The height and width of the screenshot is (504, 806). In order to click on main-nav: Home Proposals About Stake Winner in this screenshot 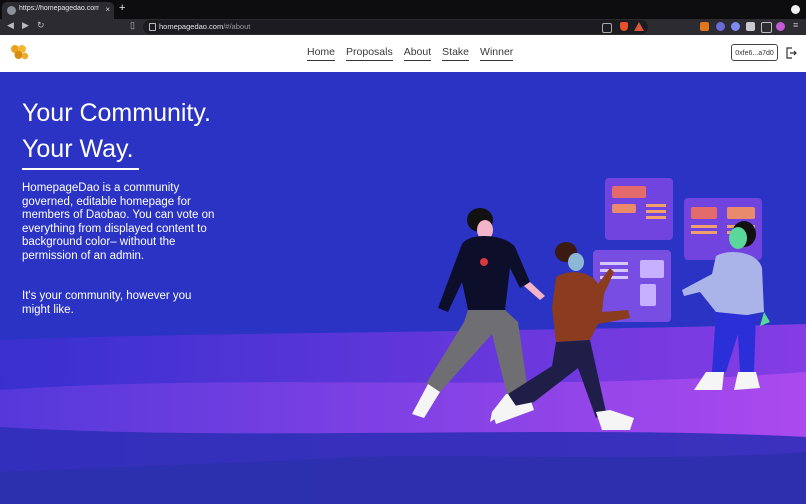, I will do `click(410, 53)`.